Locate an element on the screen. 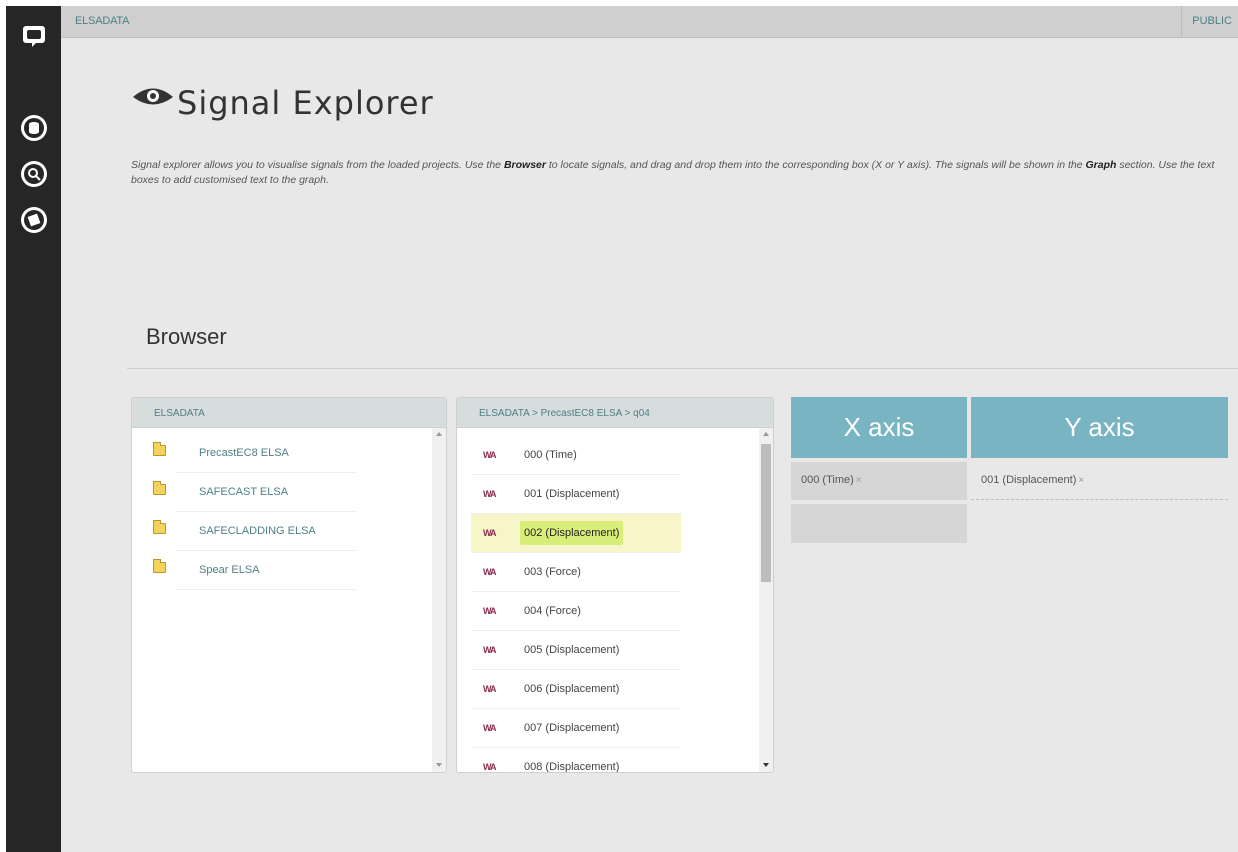  search-icon is located at coordinates (33, 174).